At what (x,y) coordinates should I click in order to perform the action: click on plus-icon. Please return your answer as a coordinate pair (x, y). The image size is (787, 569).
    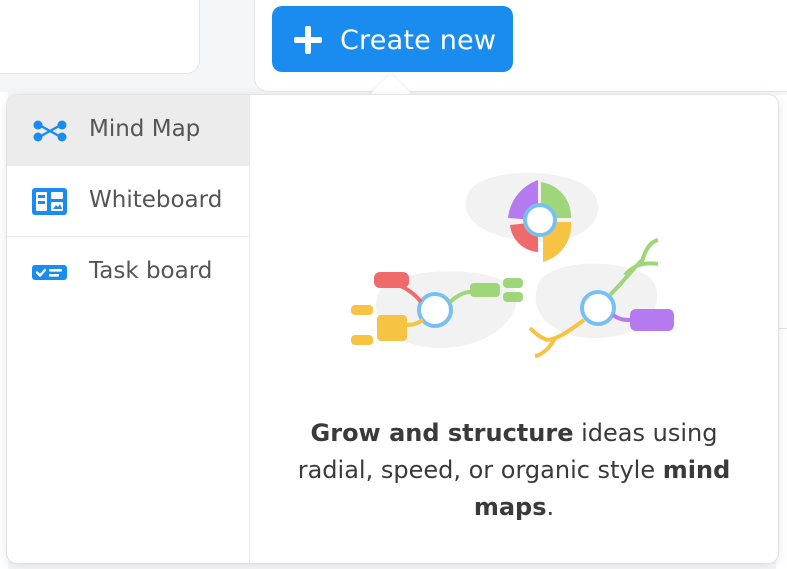
    Looking at the image, I should click on (308, 40).